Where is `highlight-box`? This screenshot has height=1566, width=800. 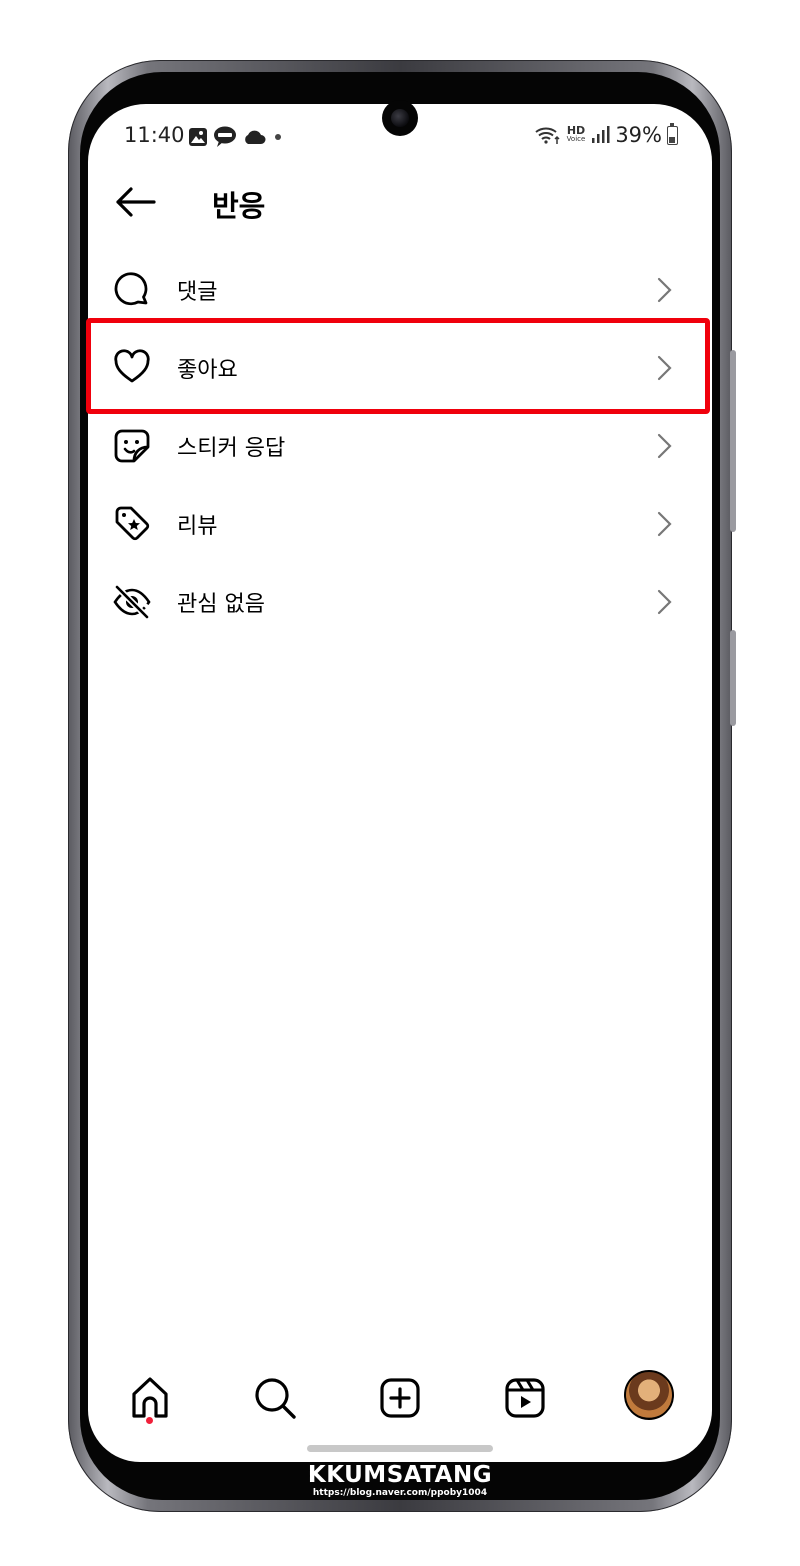 highlight-box is located at coordinates (398, 366).